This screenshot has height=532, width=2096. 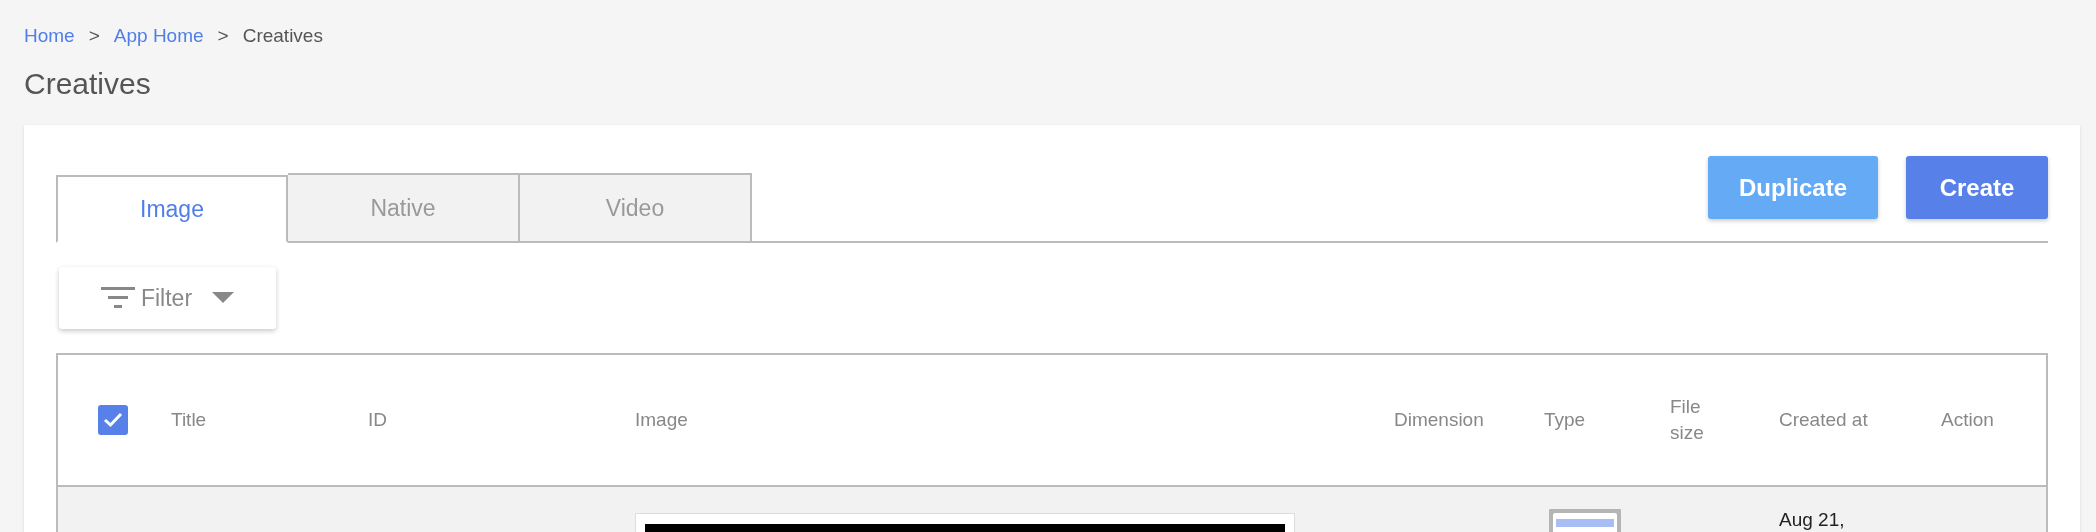 I want to click on page-title: Creatives, so click(x=88, y=84).